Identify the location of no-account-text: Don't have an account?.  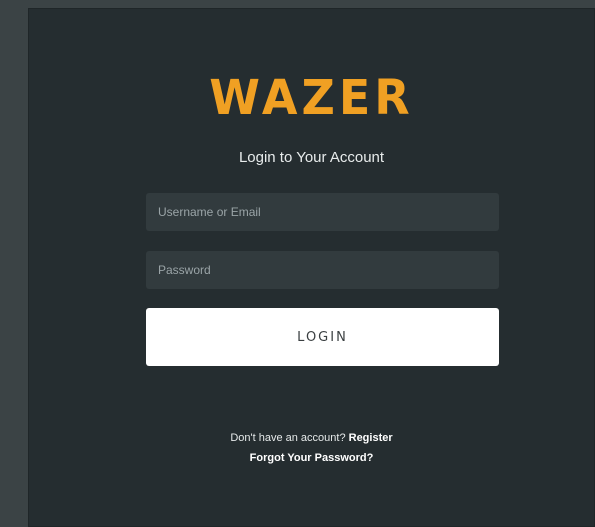
(289, 438).